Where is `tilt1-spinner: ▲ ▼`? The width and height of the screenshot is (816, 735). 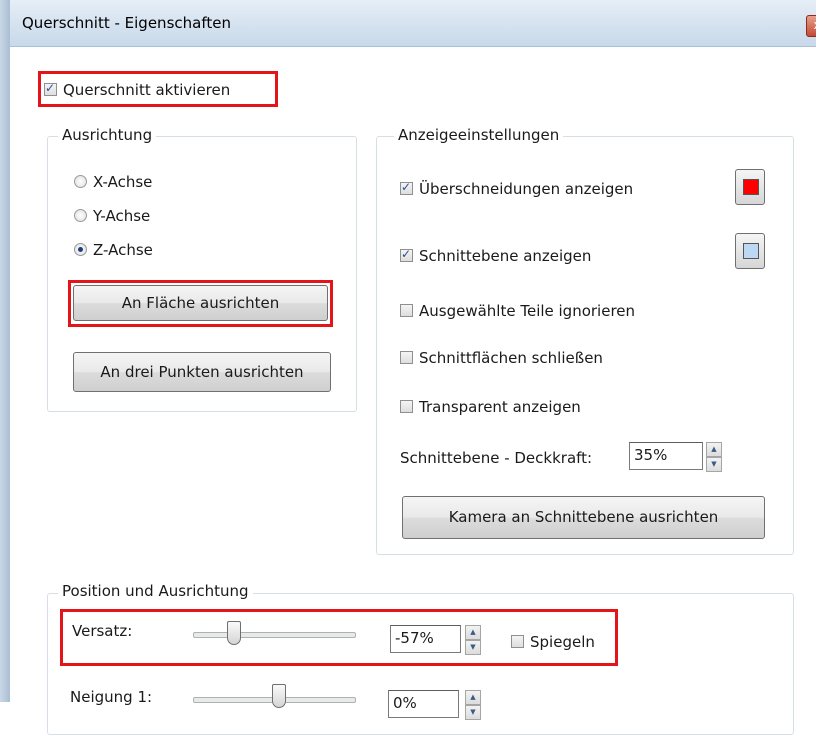
tilt1-spinner: ▲ ▼ is located at coordinates (473, 705).